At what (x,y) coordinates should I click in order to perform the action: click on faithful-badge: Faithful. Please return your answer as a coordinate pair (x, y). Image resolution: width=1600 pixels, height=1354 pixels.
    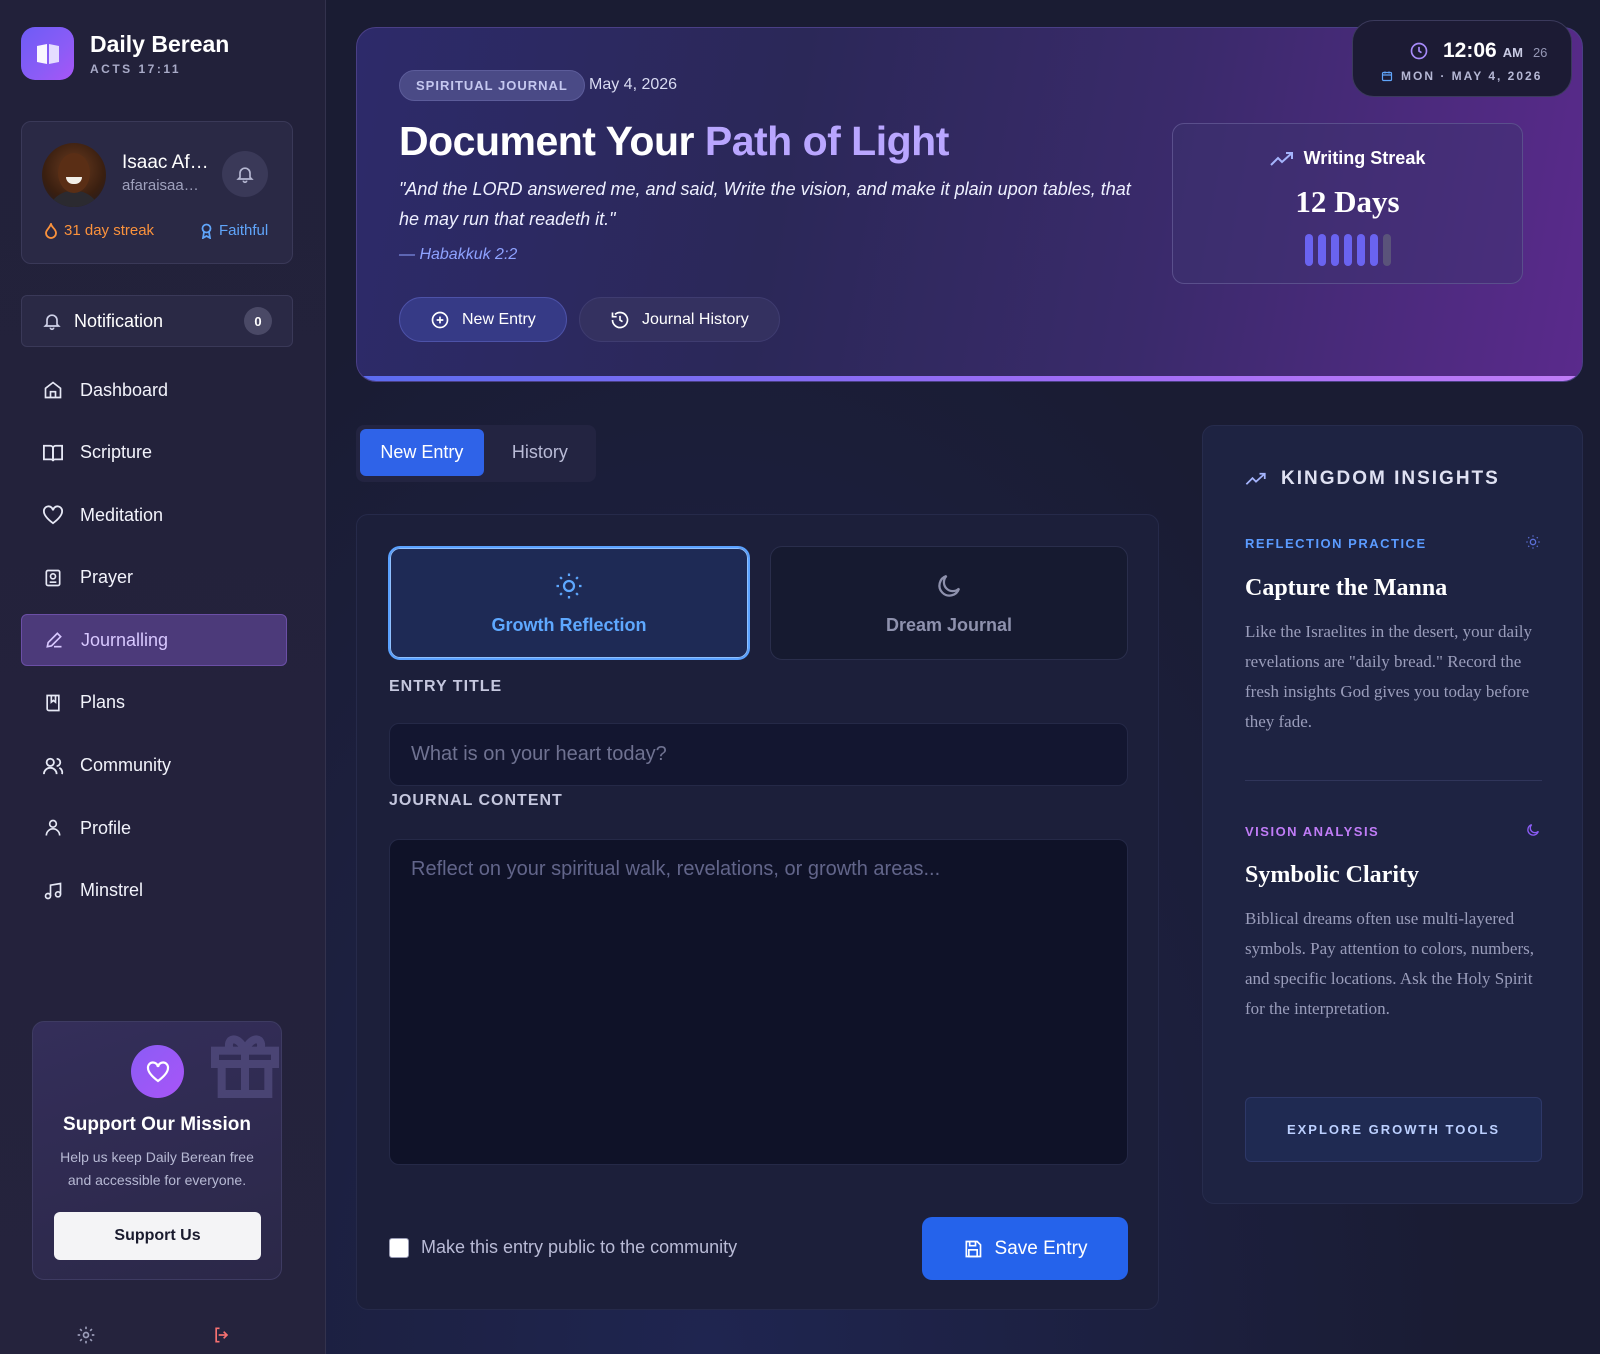
    Looking at the image, I should click on (234, 230).